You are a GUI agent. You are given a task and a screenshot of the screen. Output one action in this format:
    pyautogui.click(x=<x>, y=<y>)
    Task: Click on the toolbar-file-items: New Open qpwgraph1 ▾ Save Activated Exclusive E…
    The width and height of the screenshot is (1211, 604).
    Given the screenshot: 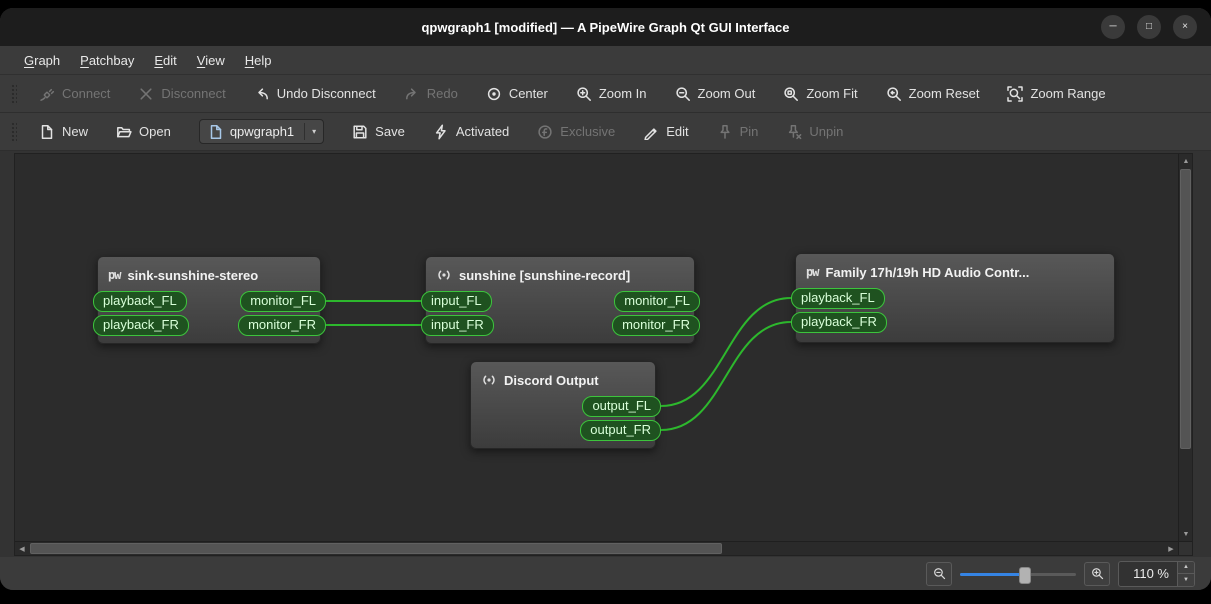 What is the action you would take?
    pyautogui.click(x=441, y=132)
    